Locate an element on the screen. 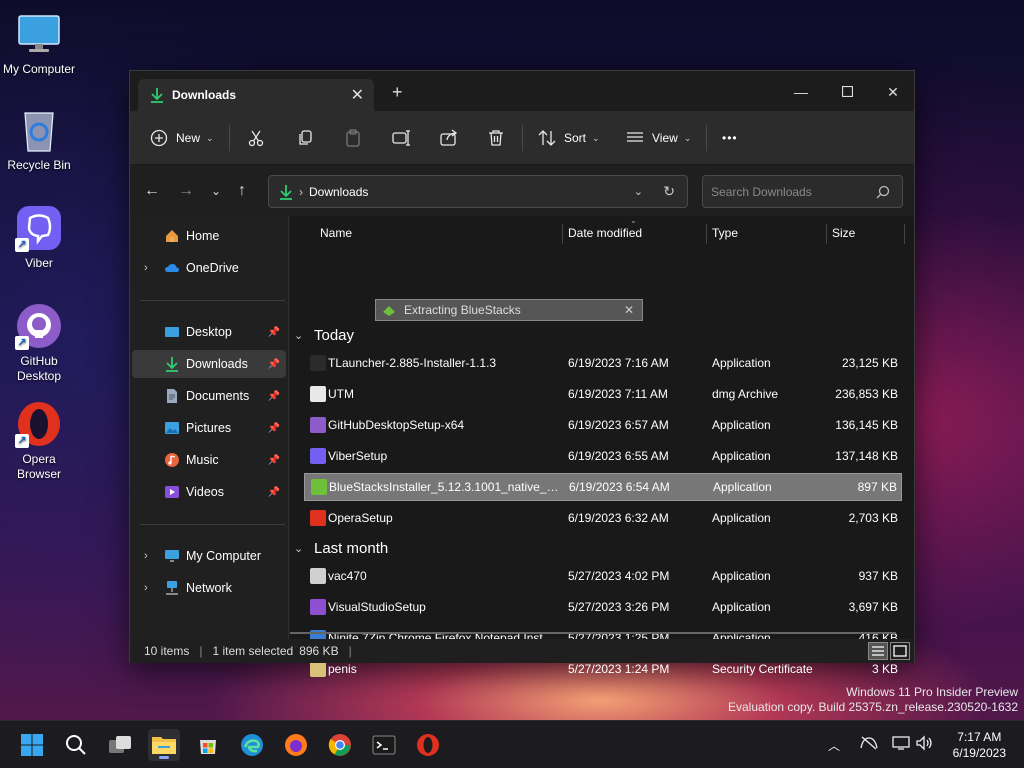 The height and width of the screenshot is (768, 1024). details-view-button is located at coordinates (878, 651).